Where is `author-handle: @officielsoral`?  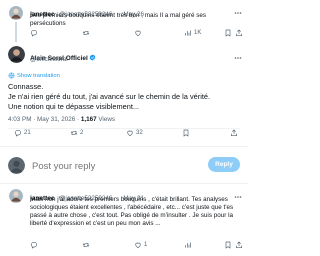
author-handle: @officielsoral is located at coordinates (49, 60).